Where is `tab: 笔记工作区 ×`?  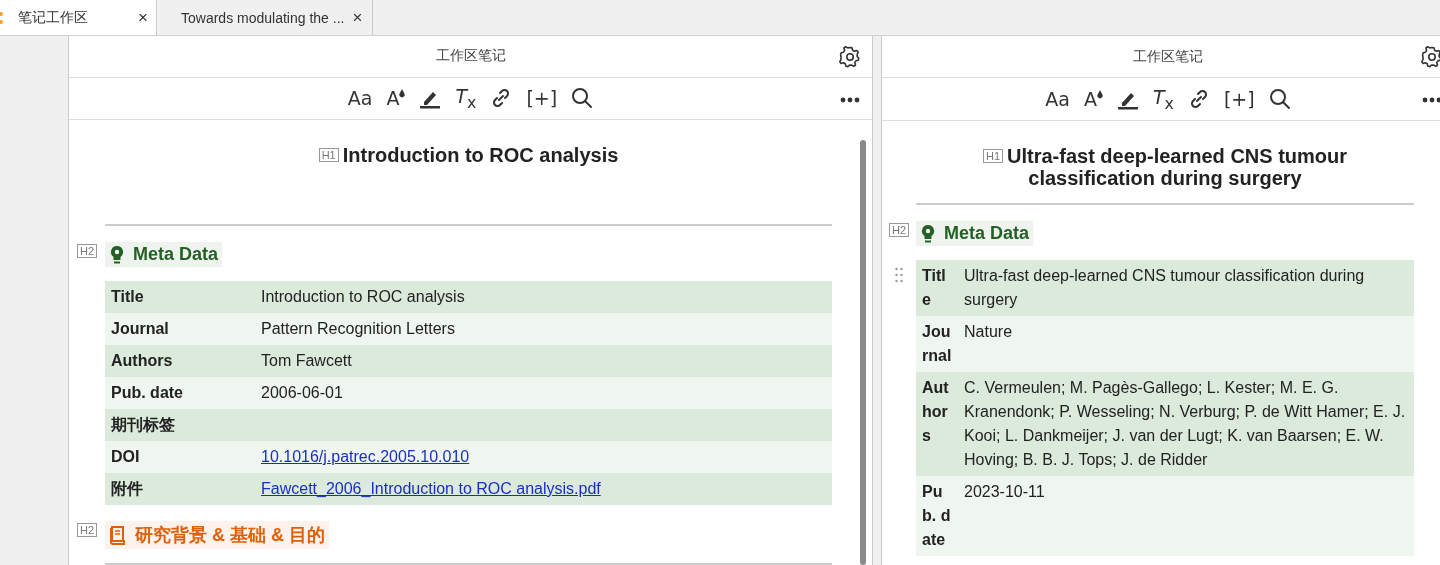 tab: 笔记工作区 × is located at coordinates (78, 17).